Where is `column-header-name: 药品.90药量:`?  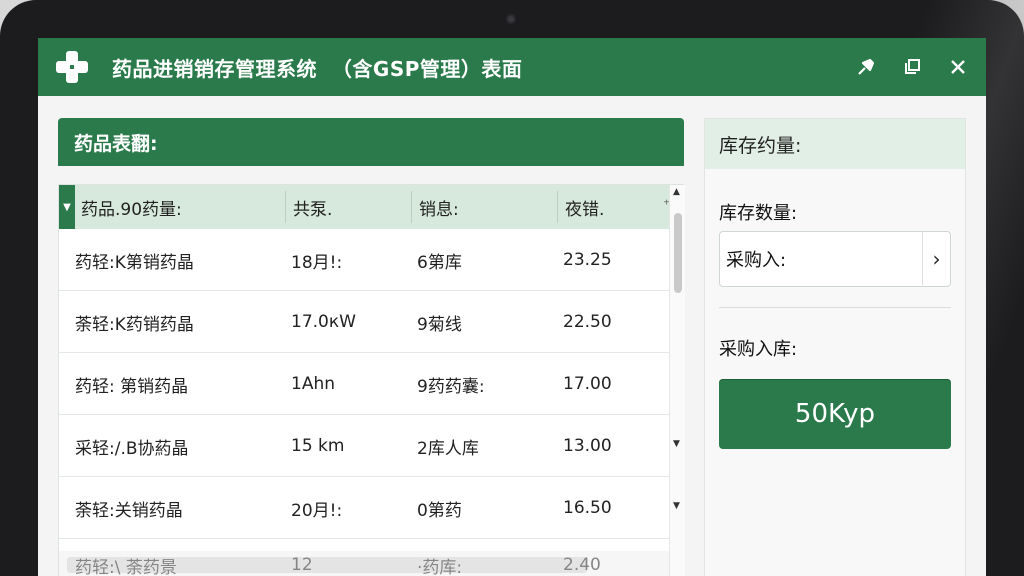 column-header-name: 药品.90药量: is located at coordinates (131, 207).